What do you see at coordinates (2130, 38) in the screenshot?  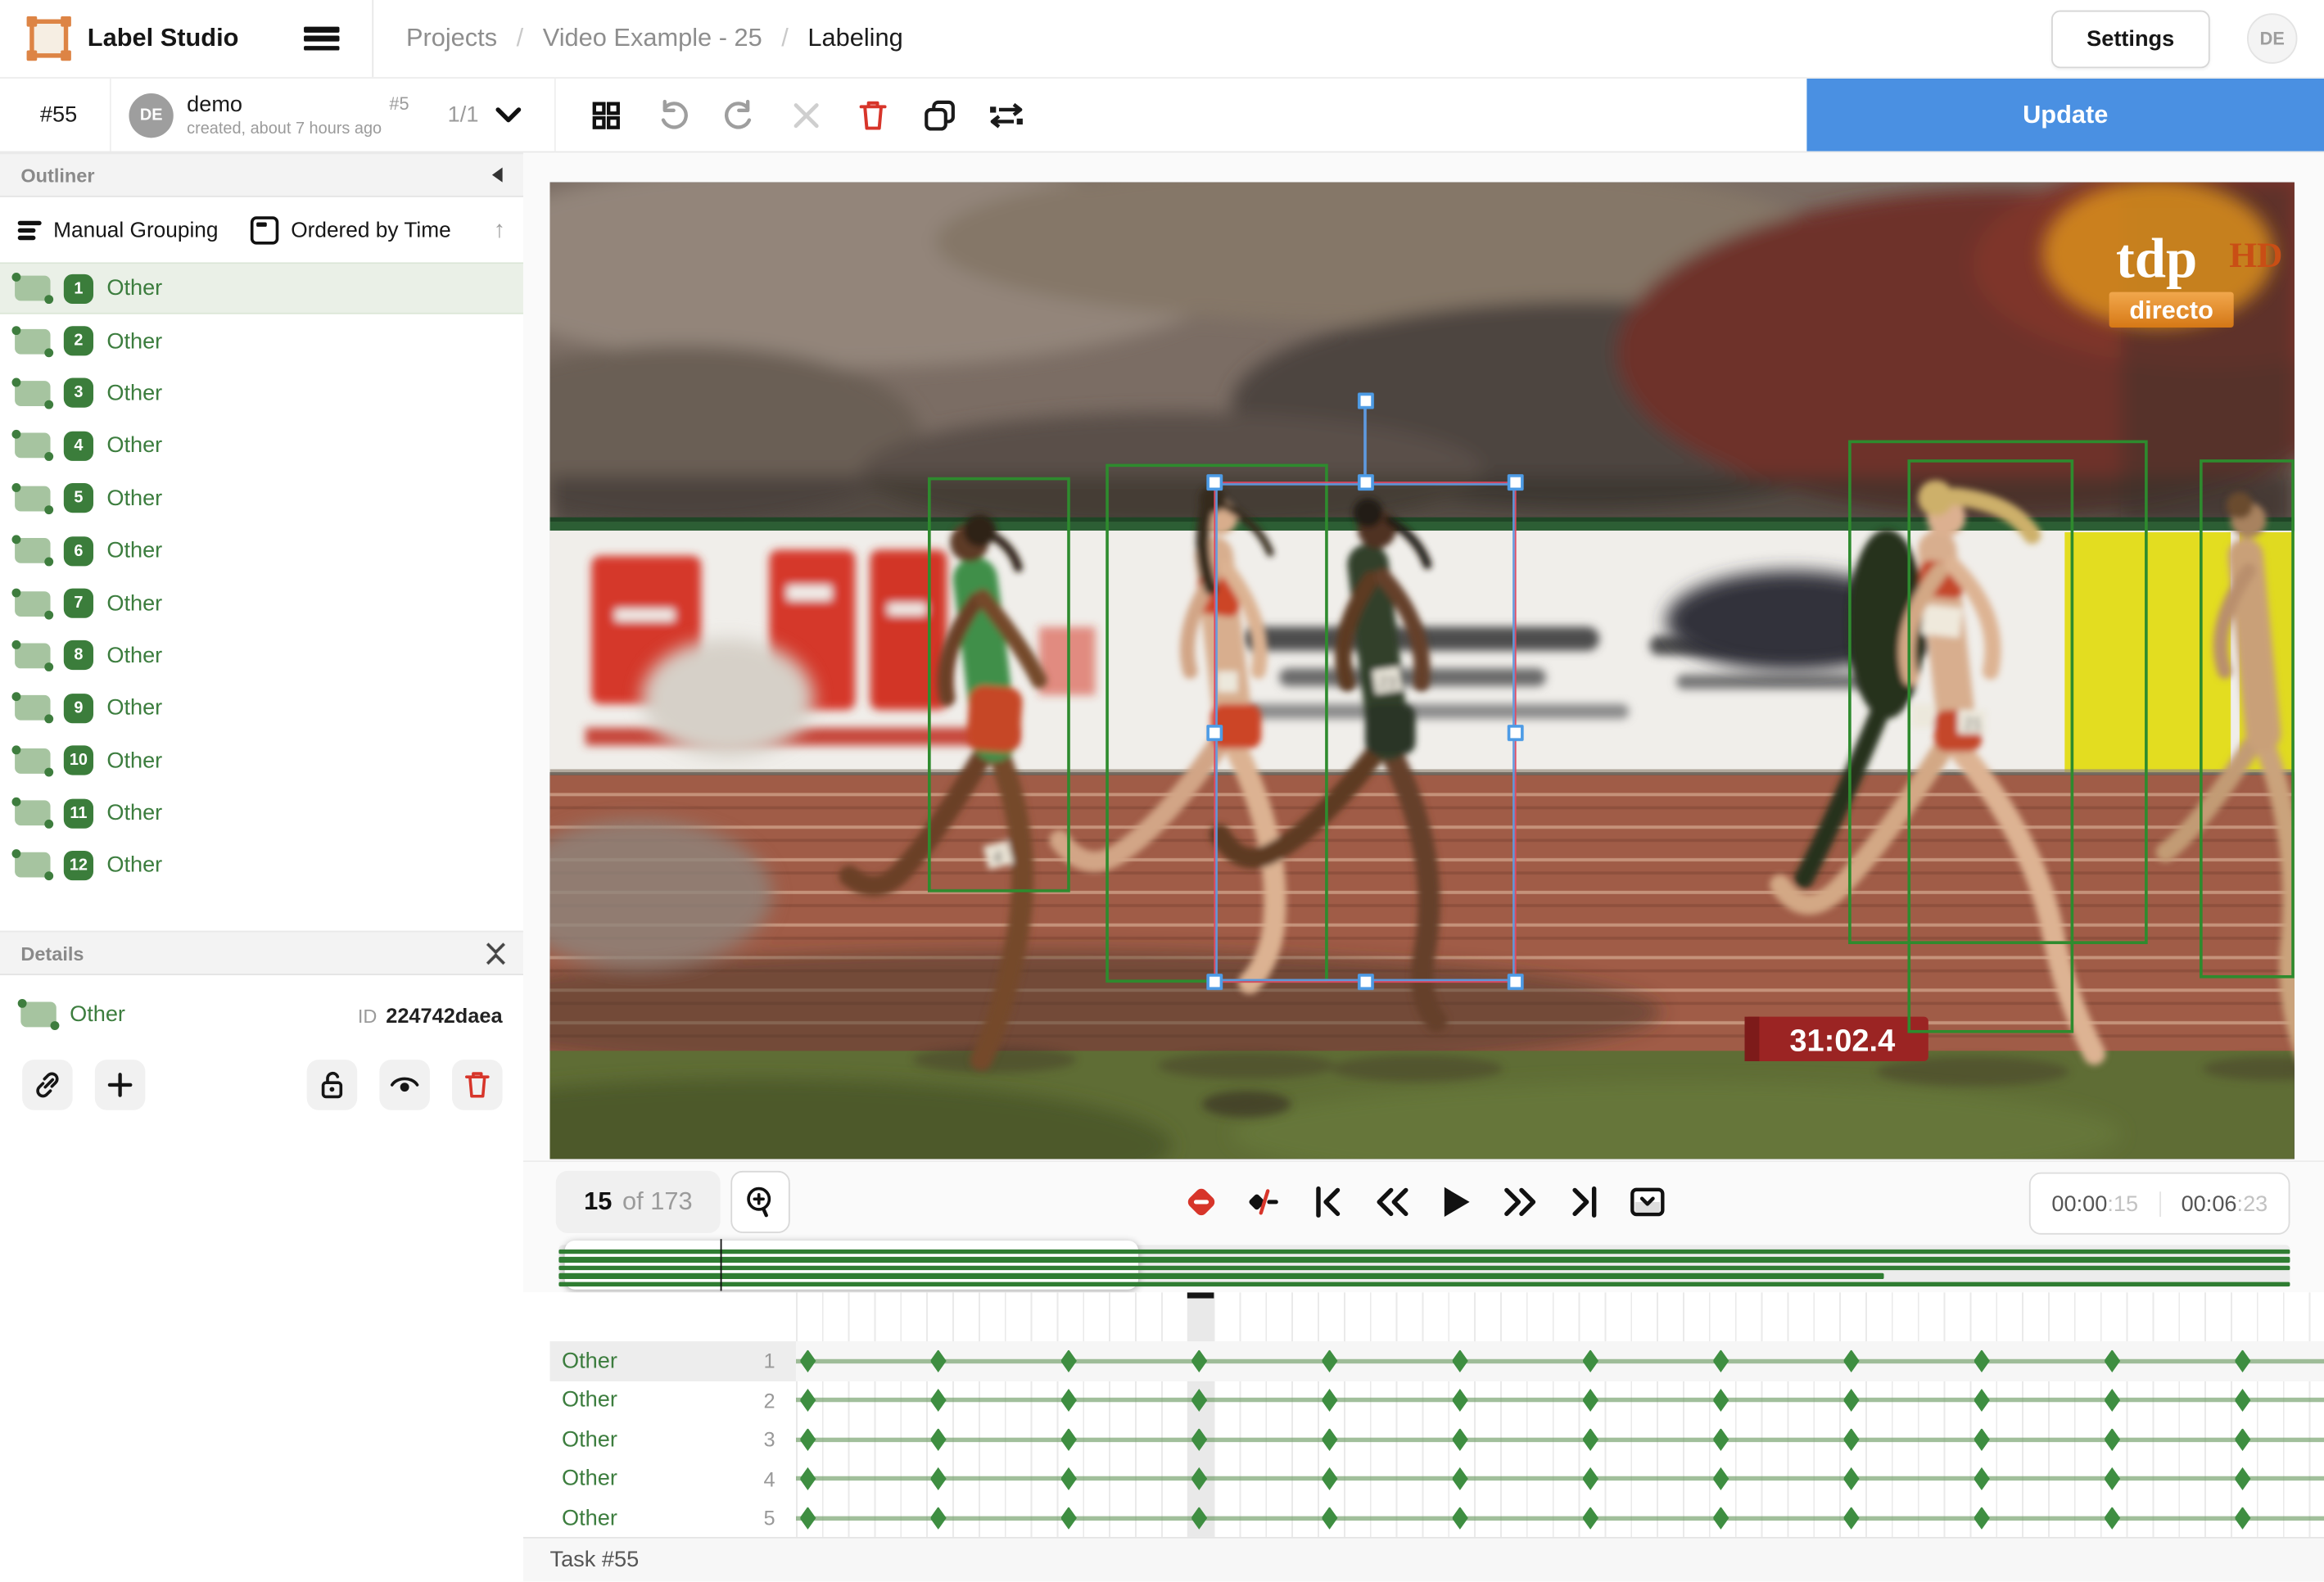 I see `settings-button: Settings` at bounding box center [2130, 38].